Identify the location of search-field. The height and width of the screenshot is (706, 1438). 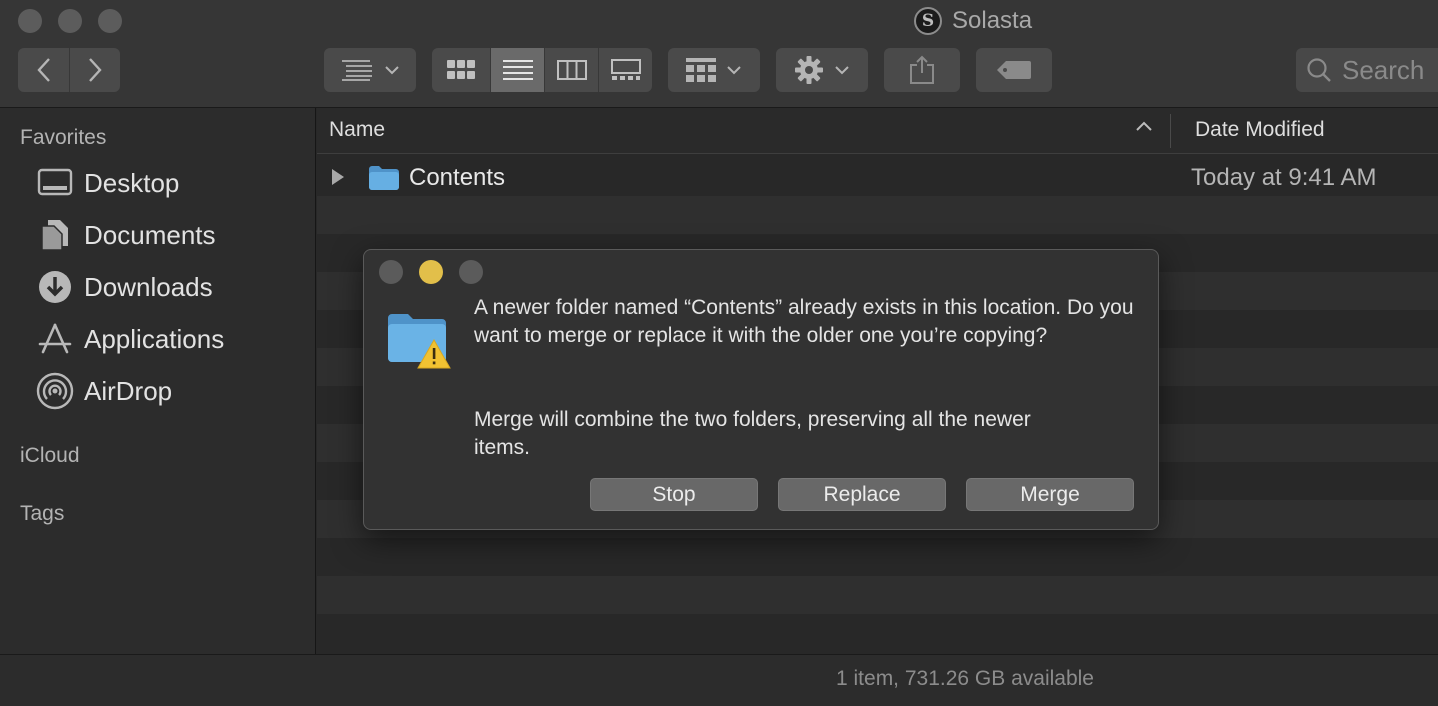
(1367, 70).